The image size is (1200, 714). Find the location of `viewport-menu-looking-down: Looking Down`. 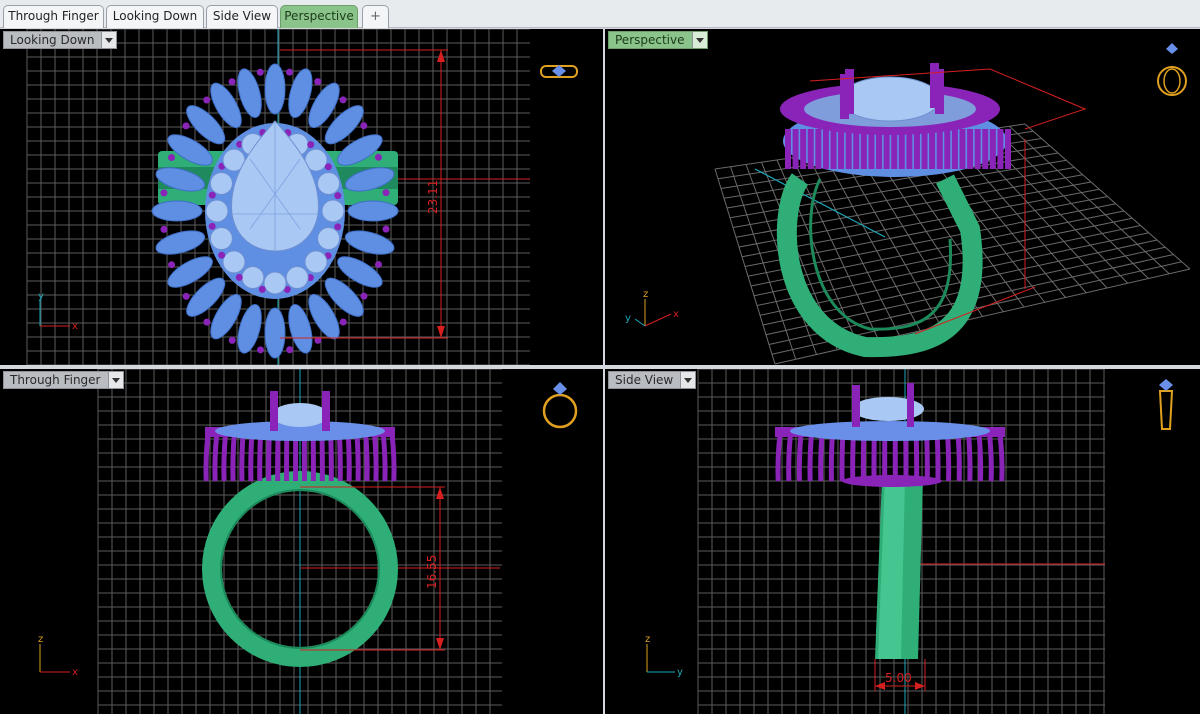

viewport-menu-looking-down: Looking Down is located at coordinates (60, 40).